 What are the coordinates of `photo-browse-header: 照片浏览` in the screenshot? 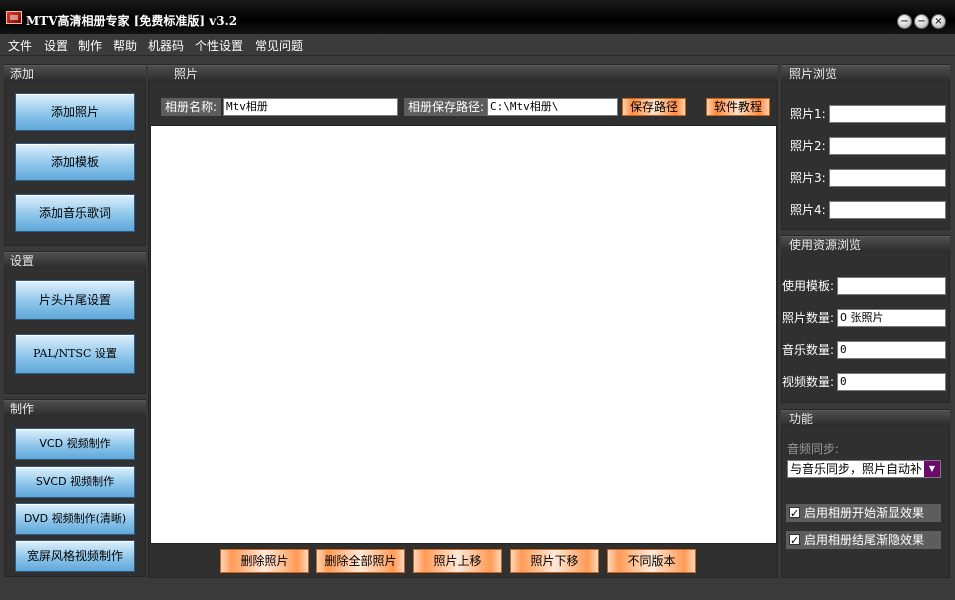 It's located at (865, 73).